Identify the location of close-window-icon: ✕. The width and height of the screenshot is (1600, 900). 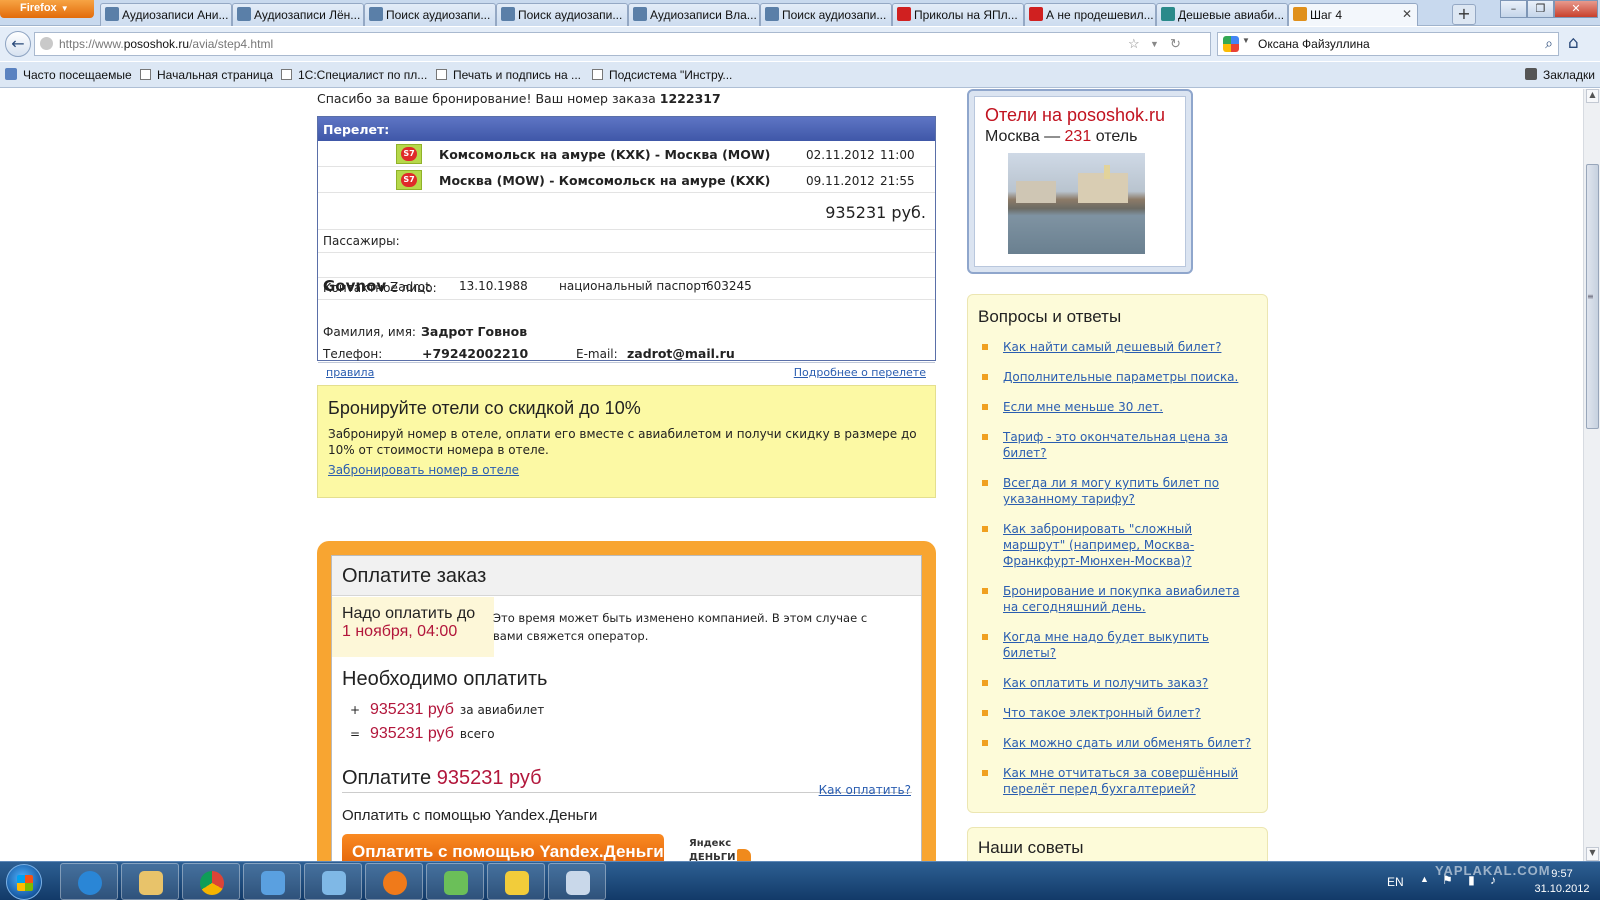
(1576, 9).